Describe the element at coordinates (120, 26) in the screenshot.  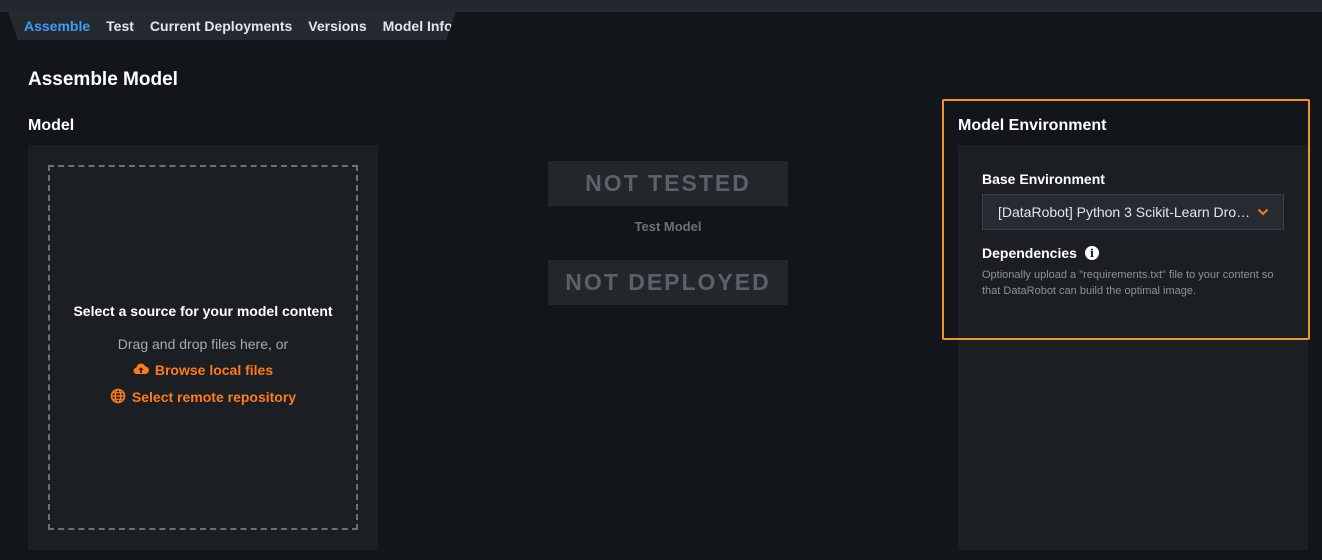
I see `tab-test: Test` at that location.